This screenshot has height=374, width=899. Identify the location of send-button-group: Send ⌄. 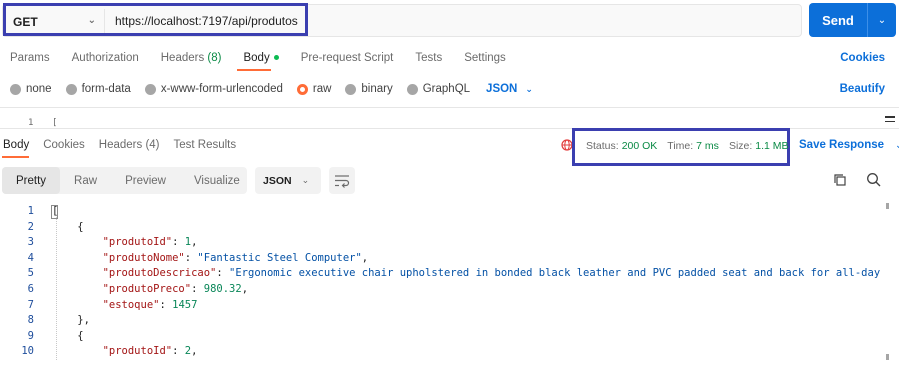
(852, 20).